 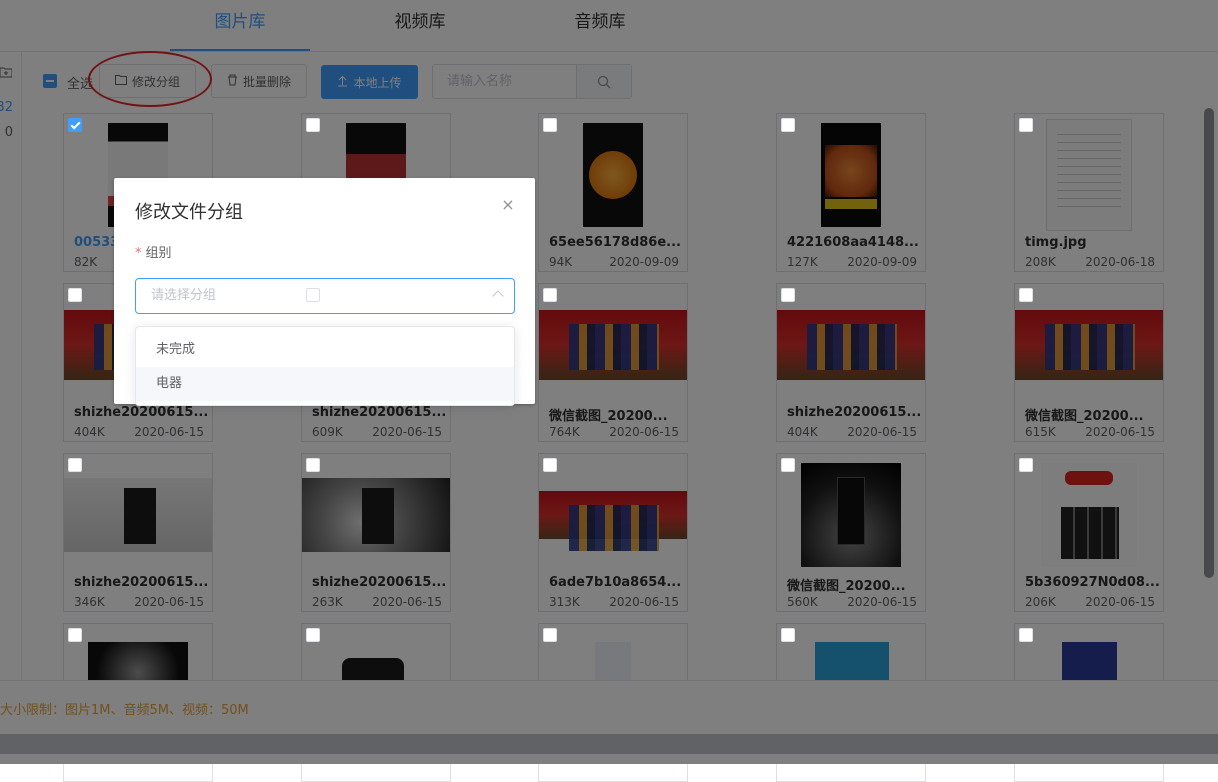 What do you see at coordinates (498, 296) in the screenshot?
I see `chevron-up-icon` at bounding box center [498, 296].